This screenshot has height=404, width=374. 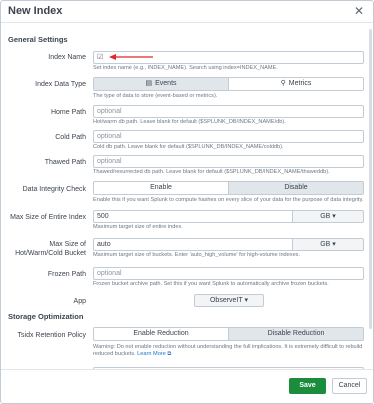 I want to click on integrity-toggle: Enable Disable, so click(x=228, y=188).